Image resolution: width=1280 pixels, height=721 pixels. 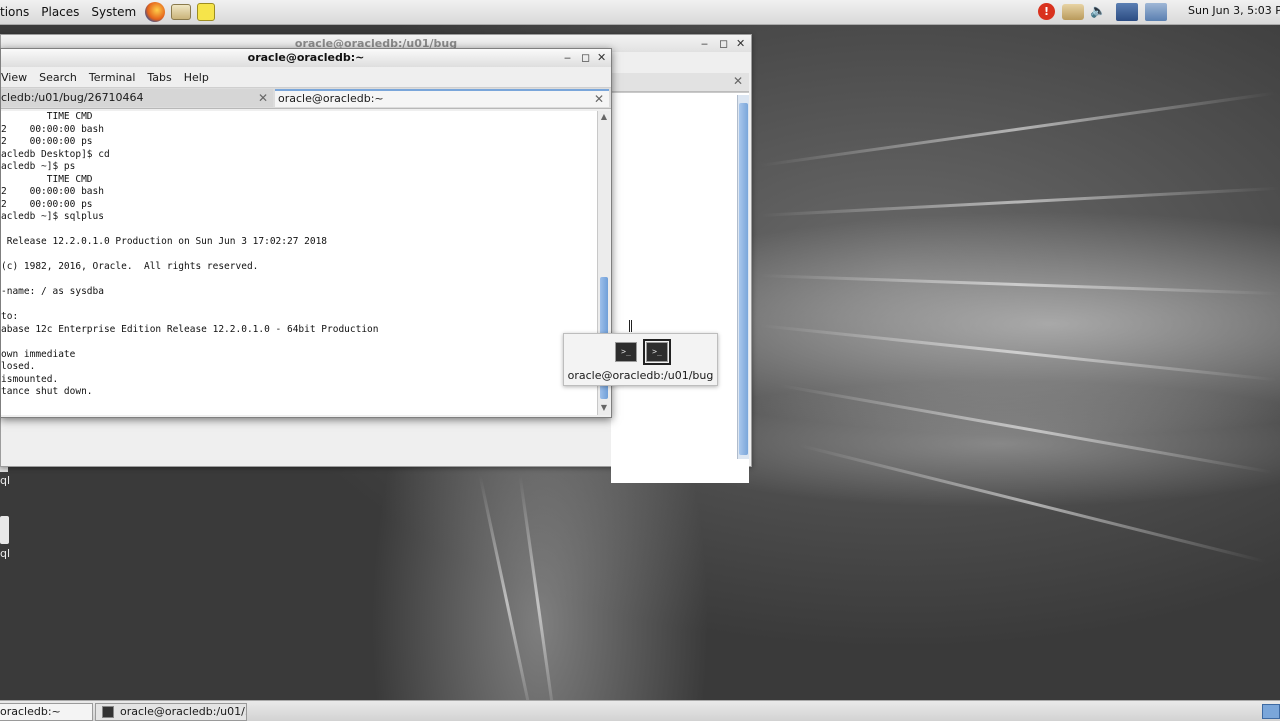 What do you see at coordinates (630, 326) in the screenshot?
I see `text-cursor-icon` at bounding box center [630, 326].